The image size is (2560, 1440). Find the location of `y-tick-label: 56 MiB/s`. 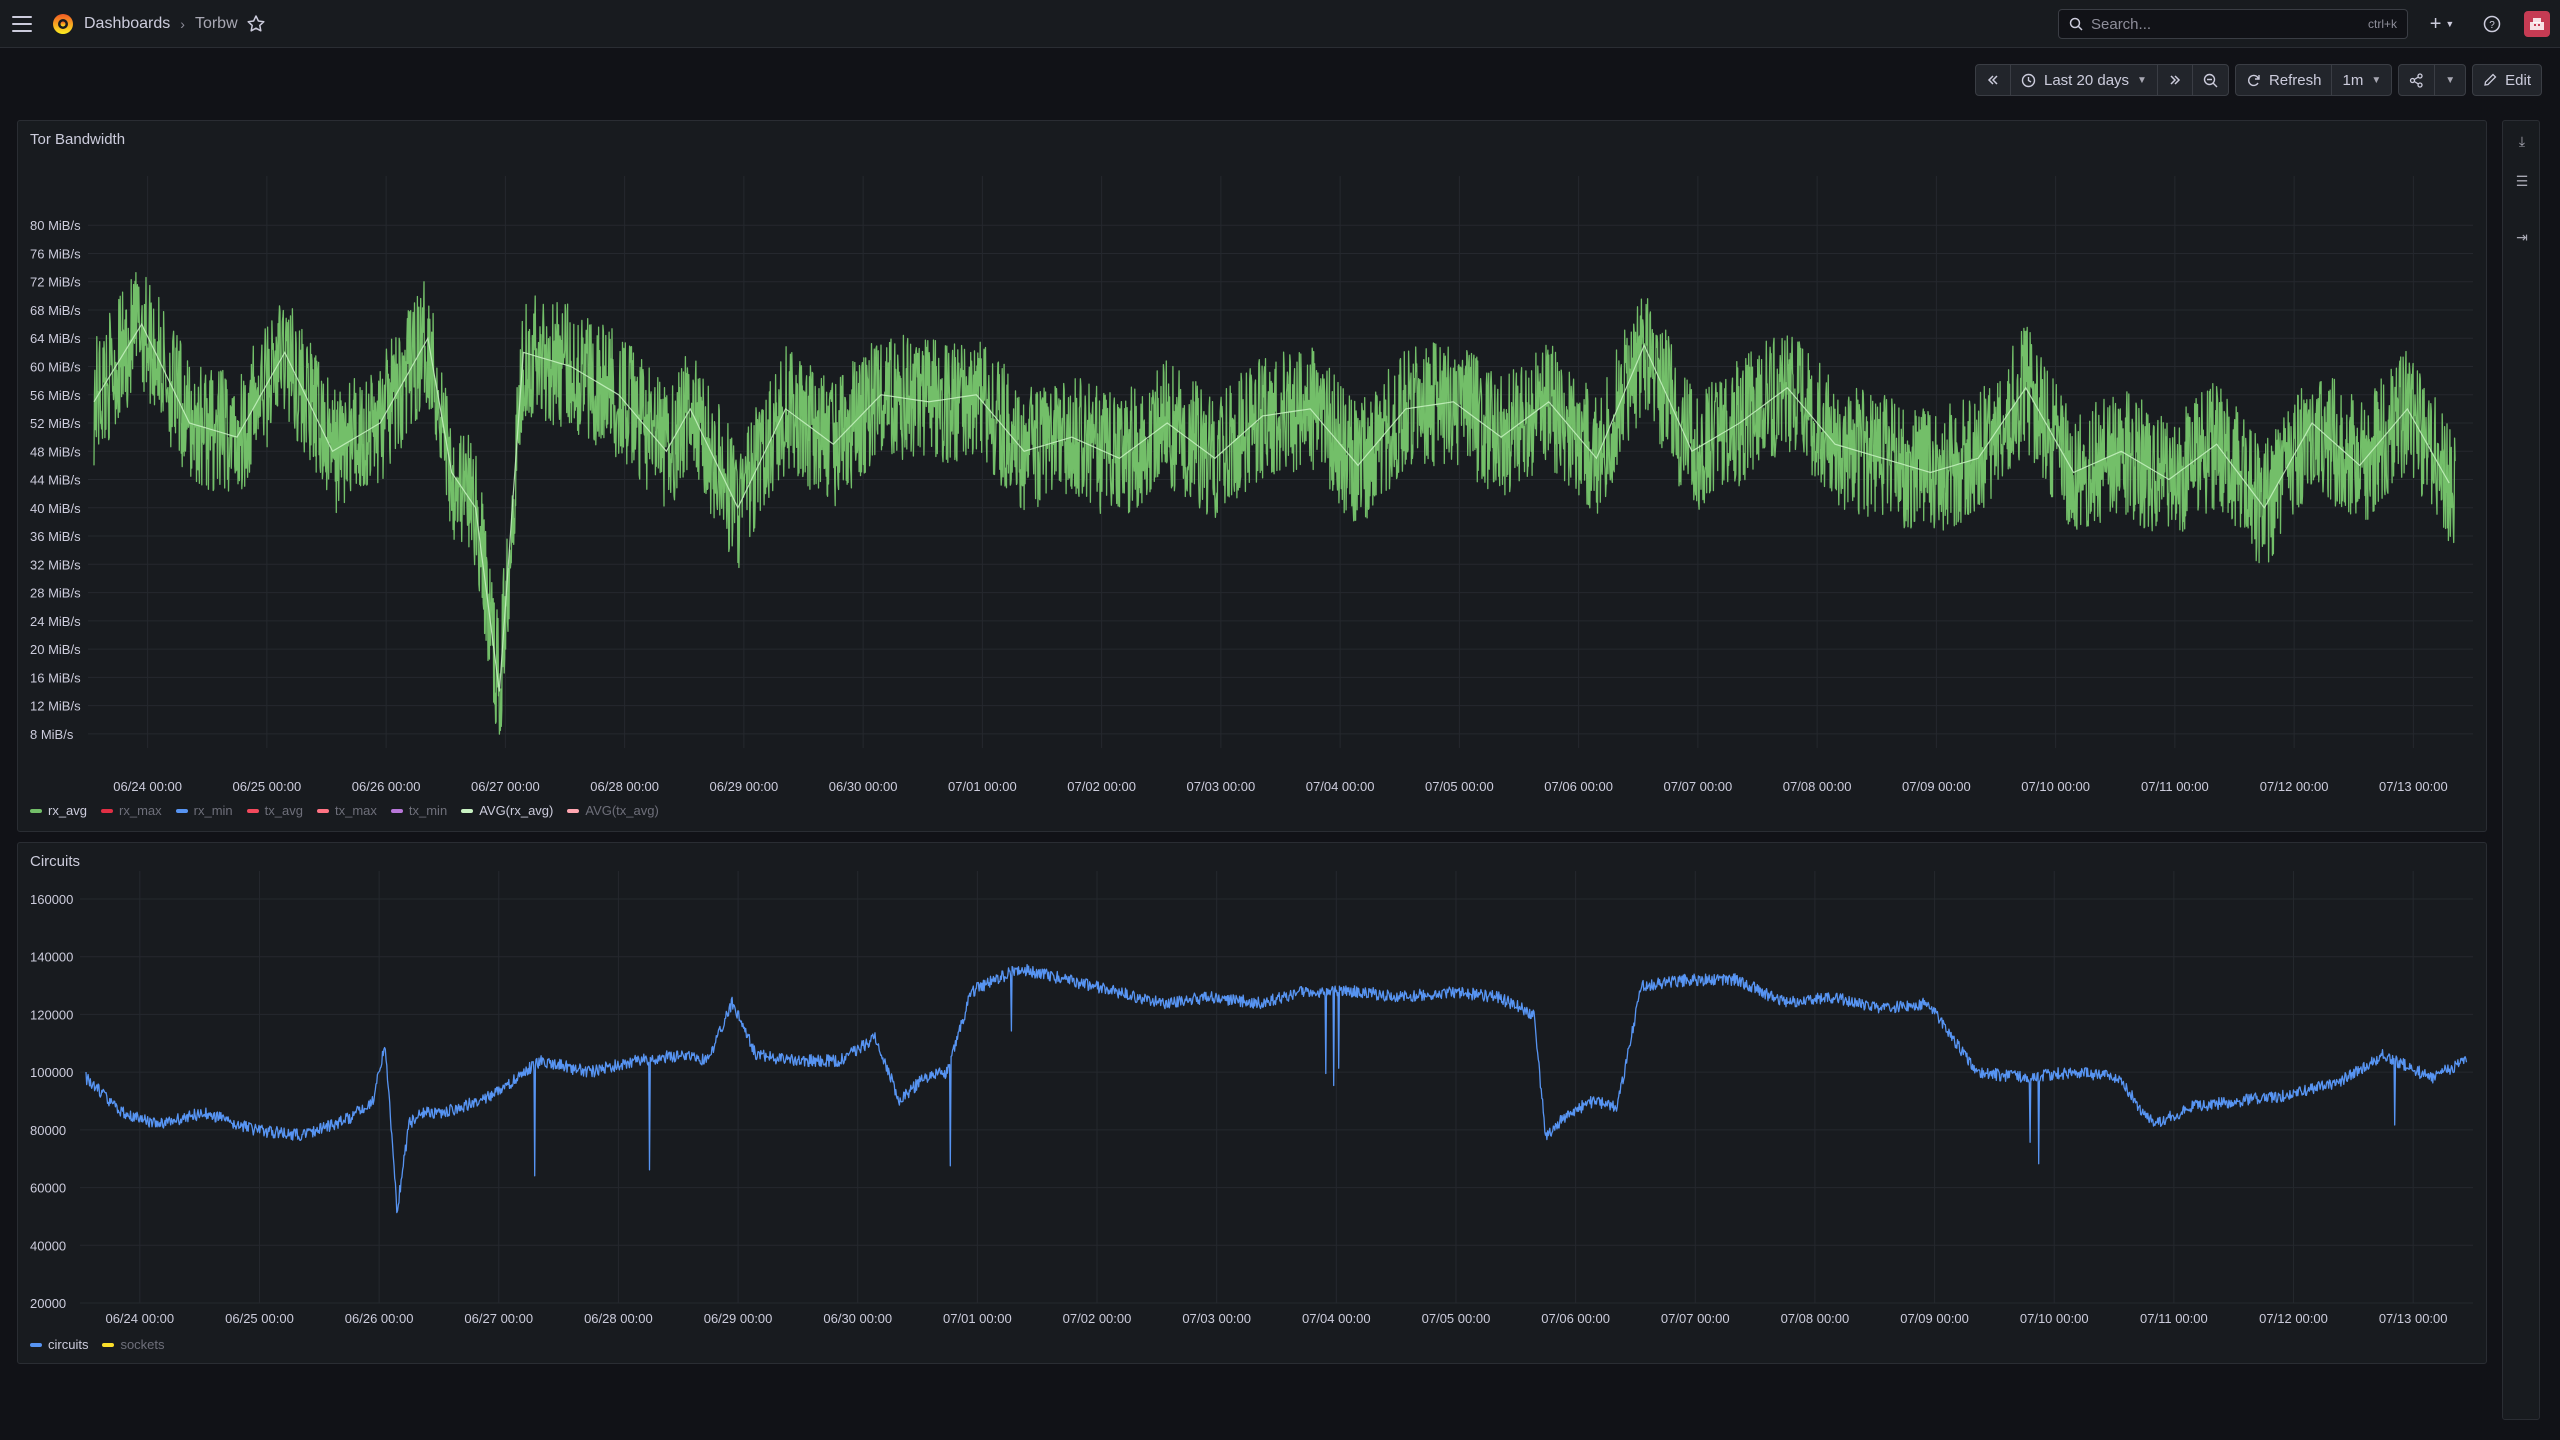

y-tick-label: 56 MiB/s is located at coordinates (55, 395).